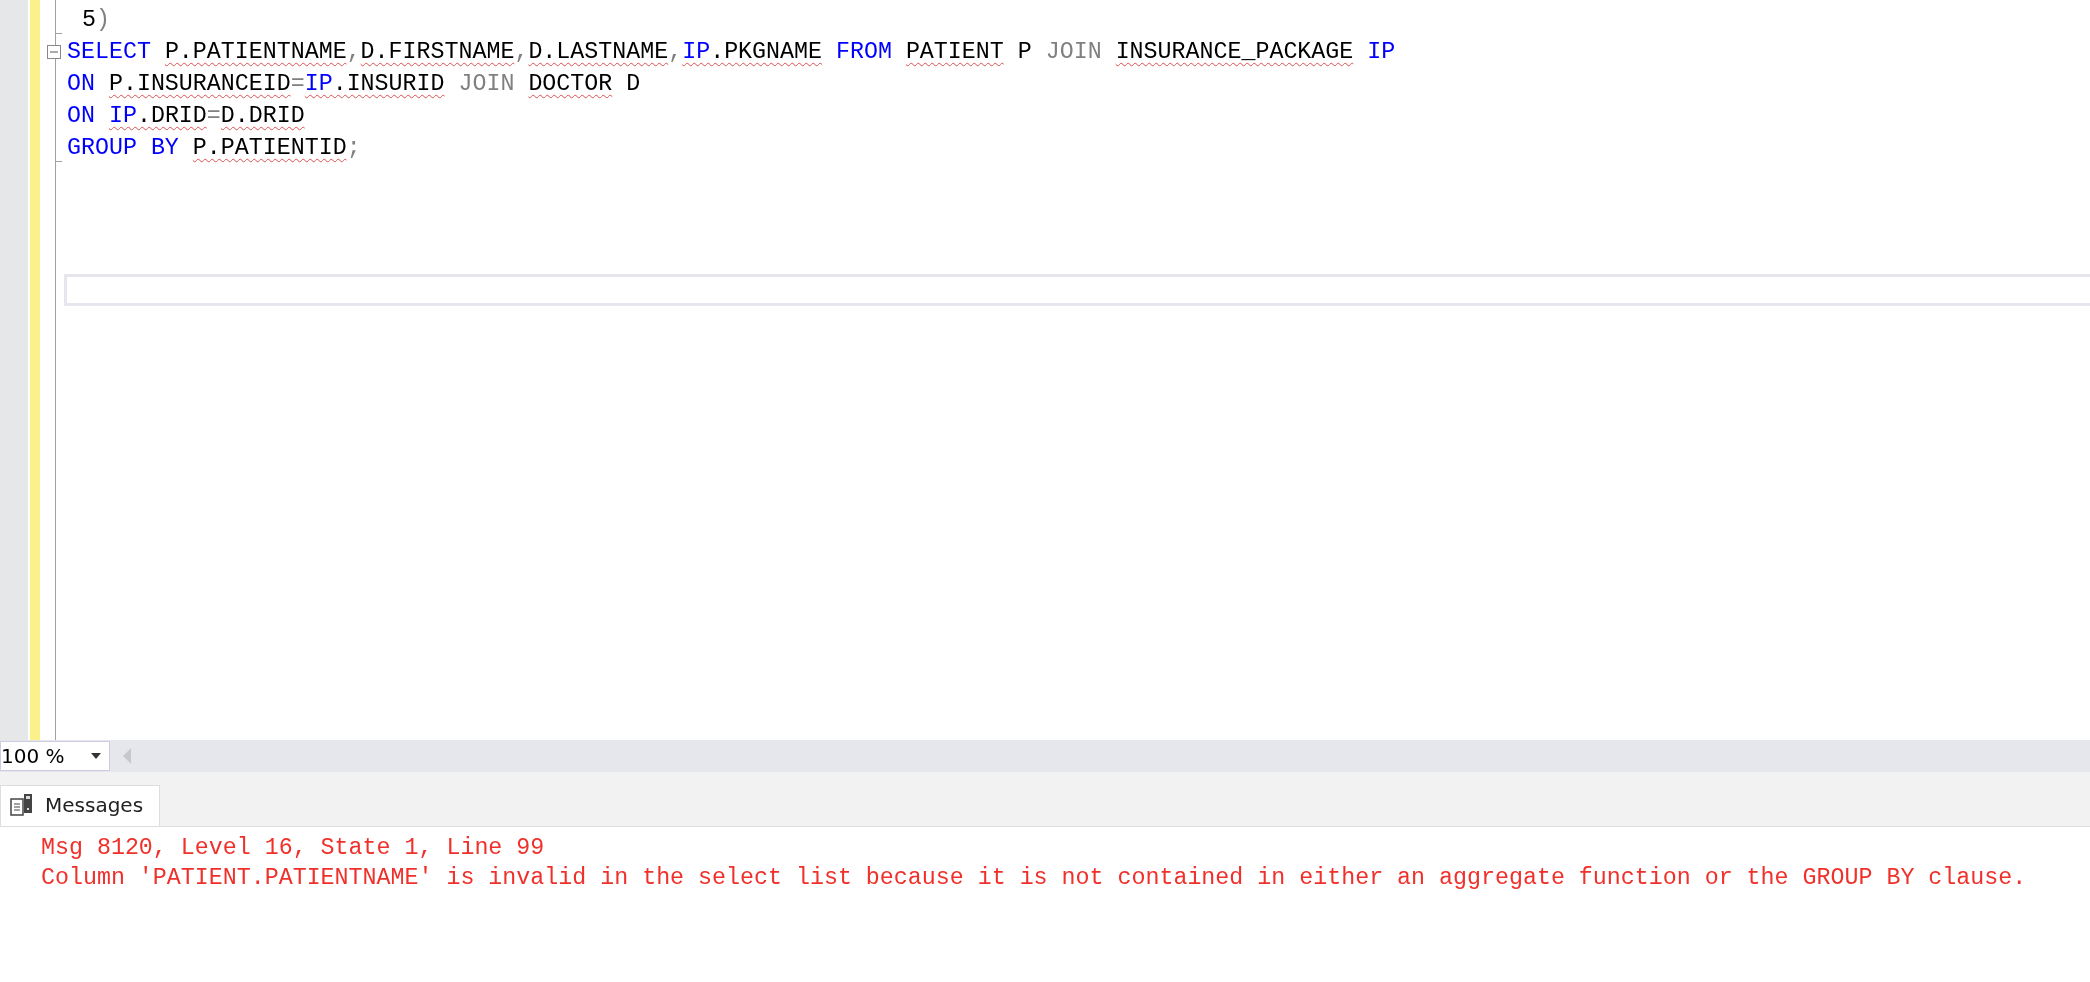  I want to click on code-line: 5), so click(95, 20).